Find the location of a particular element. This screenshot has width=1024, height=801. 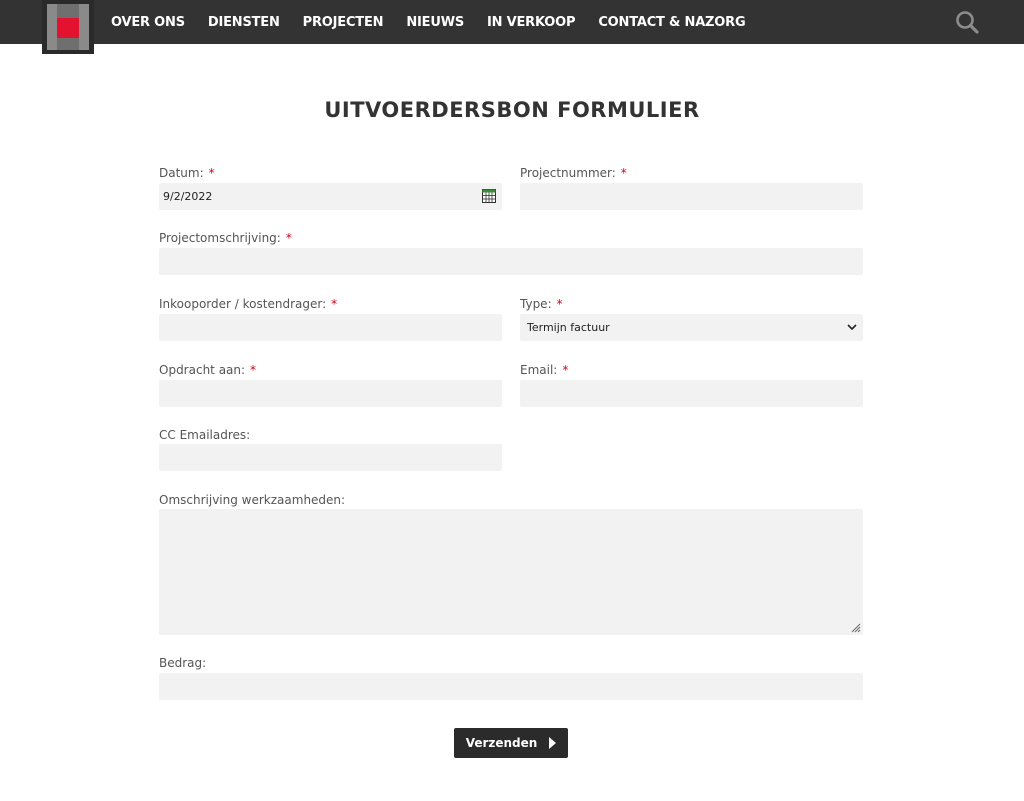

nav-item-diensten: DIENSTEN is located at coordinates (244, 22).